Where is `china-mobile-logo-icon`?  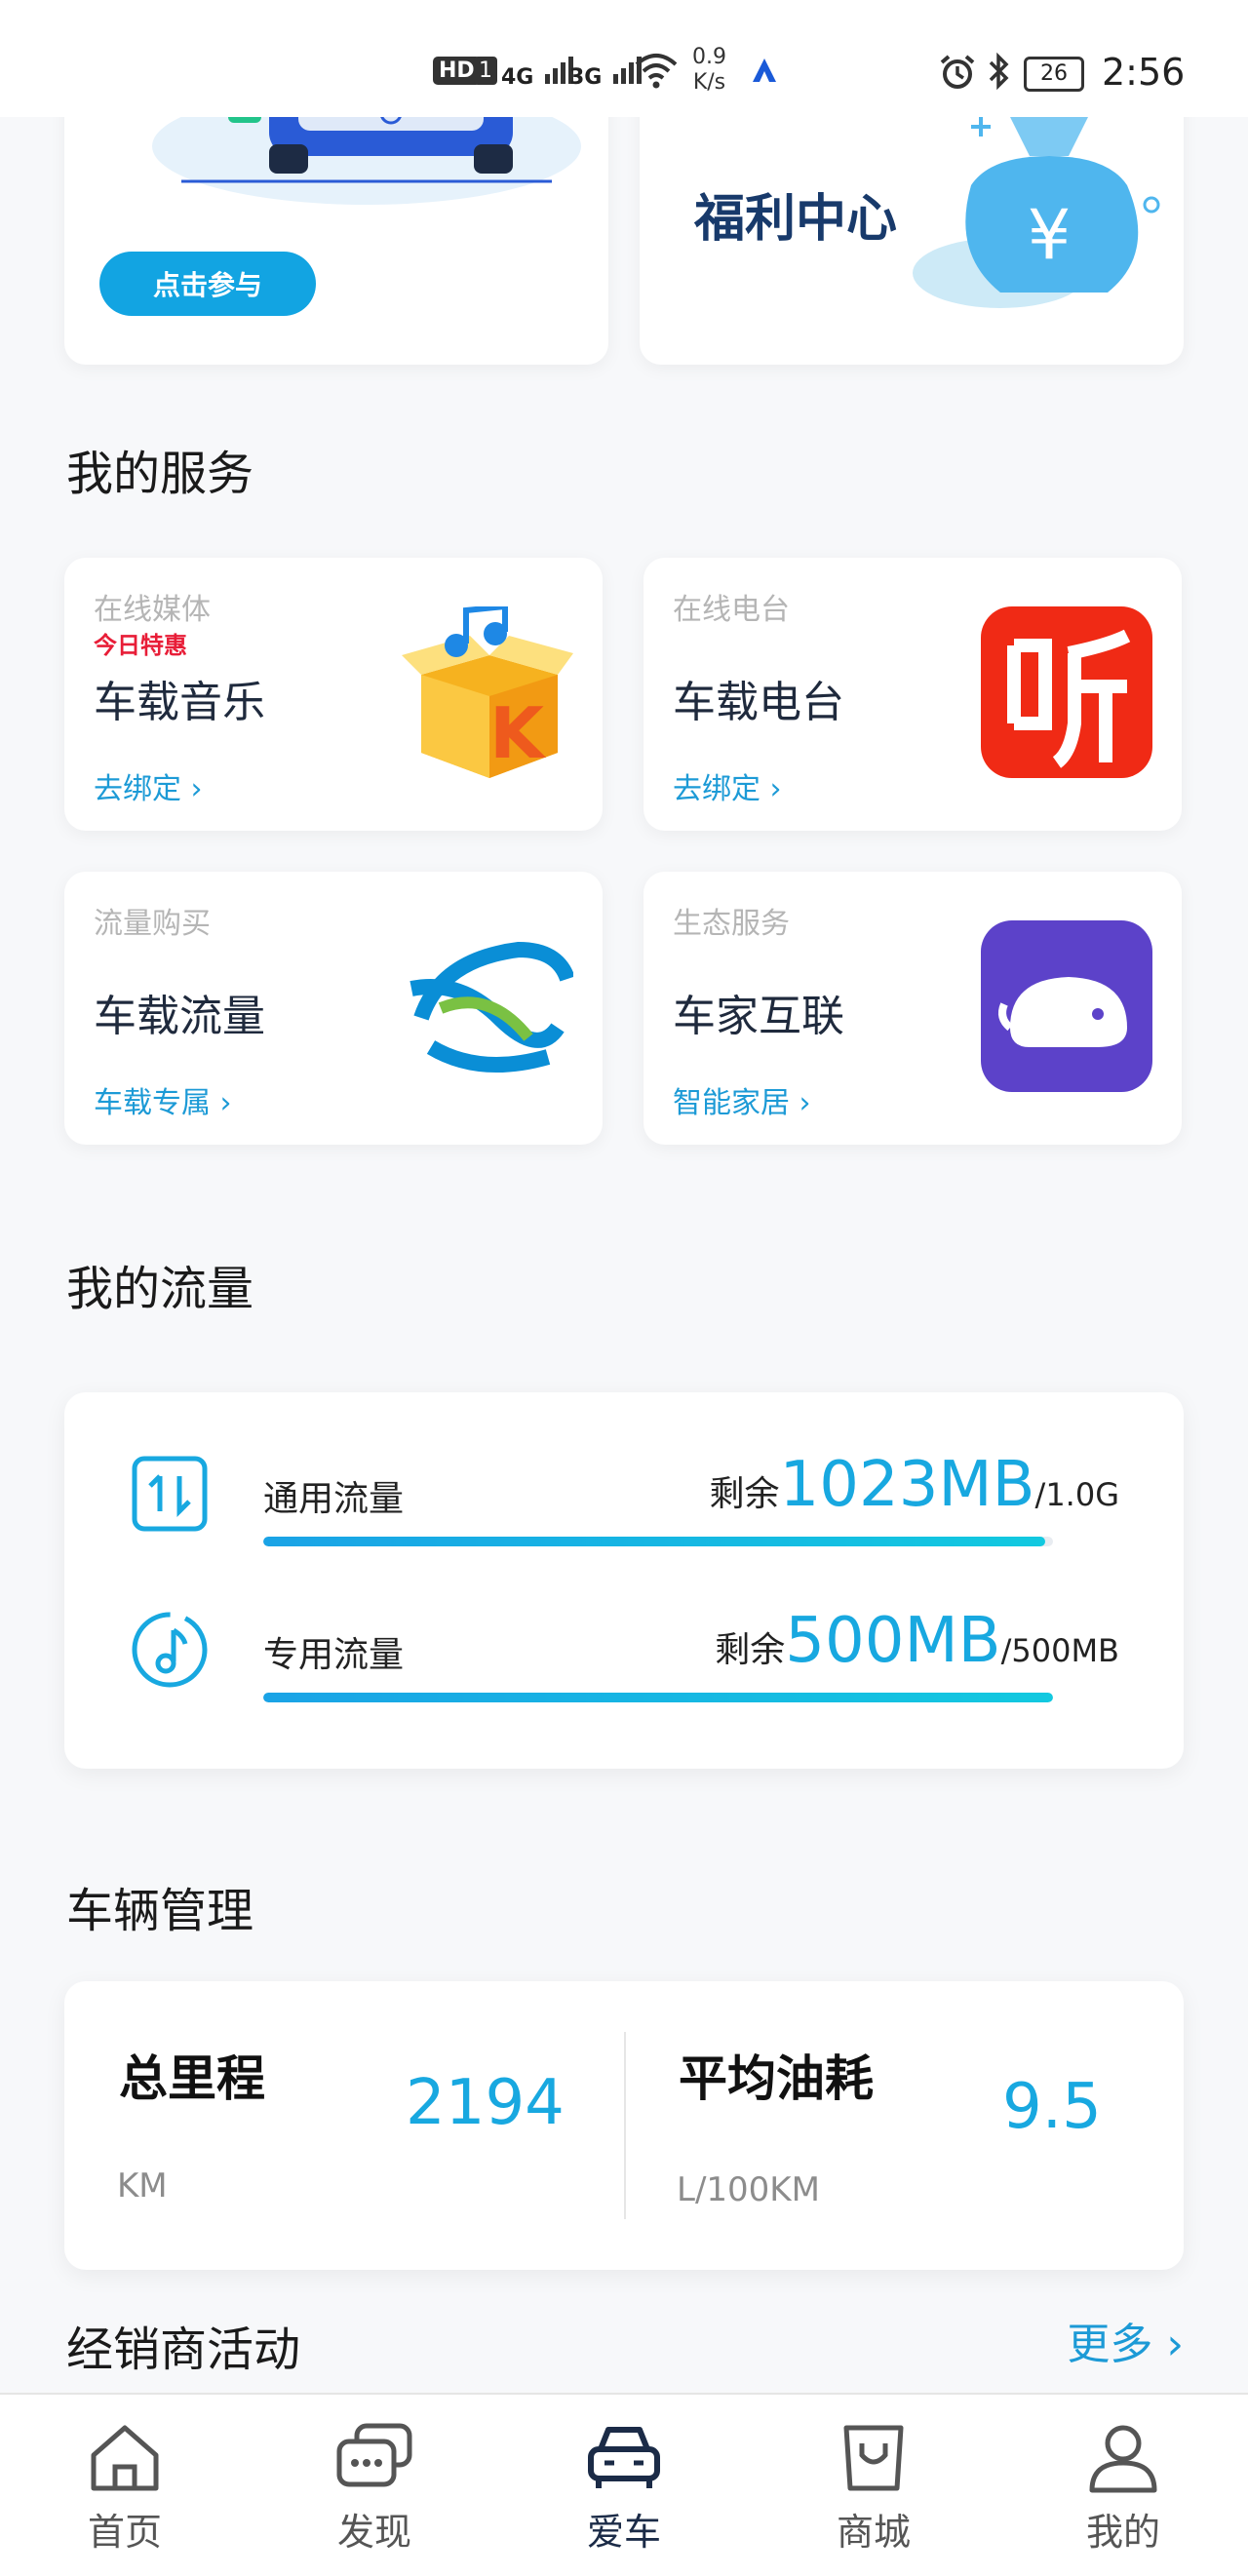
china-mobile-logo-icon is located at coordinates (489, 1006).